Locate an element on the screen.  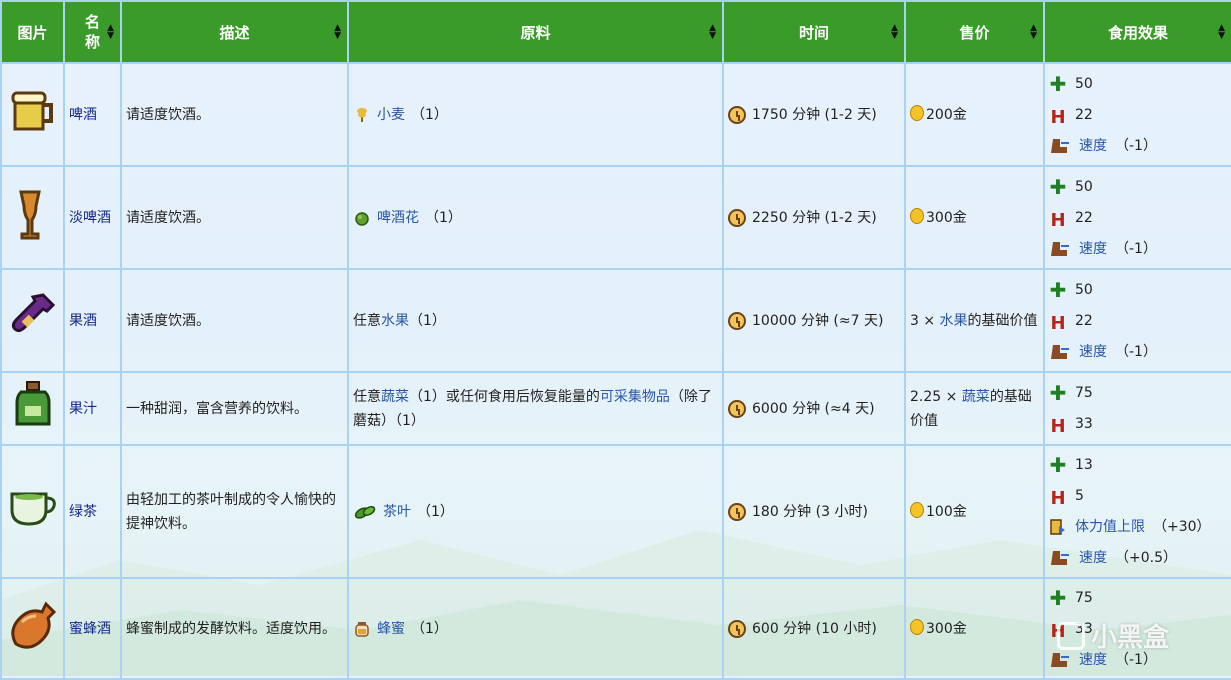
price-link: 水果 is located at coordinates (954, 321).